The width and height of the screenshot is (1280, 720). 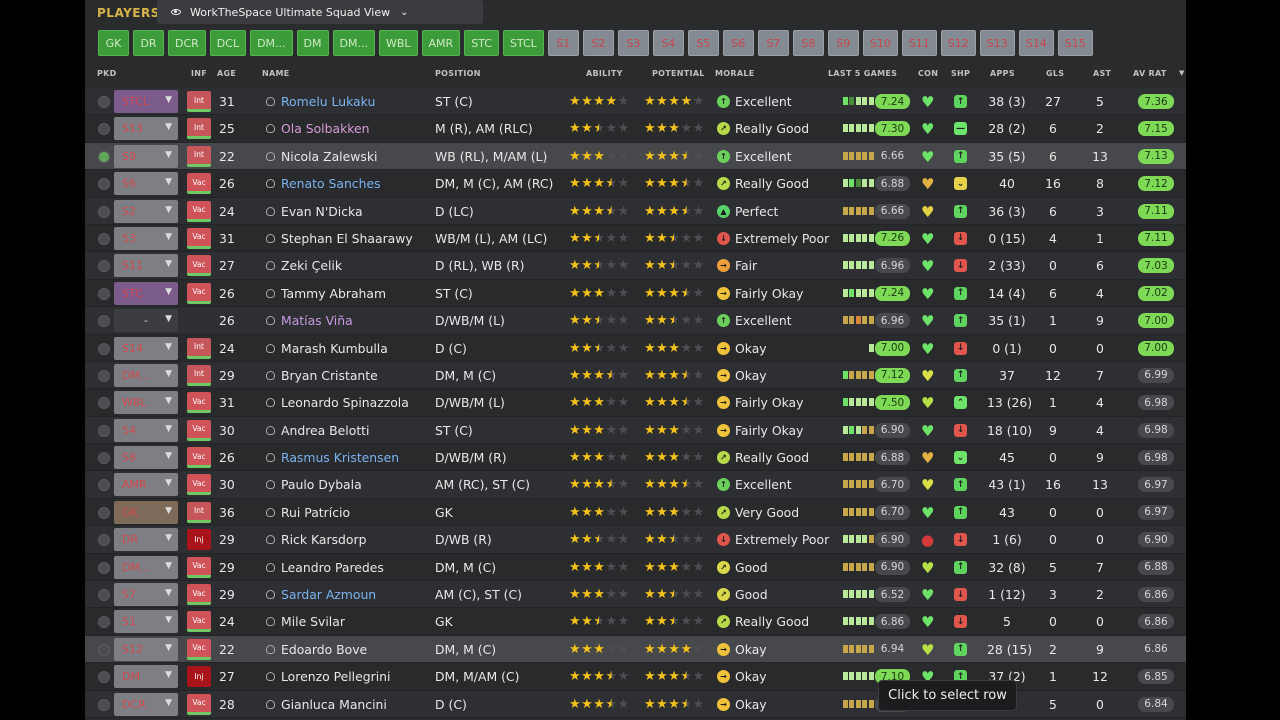 I want to click on col-ability: ABILITY, so click(x=604, y=73).